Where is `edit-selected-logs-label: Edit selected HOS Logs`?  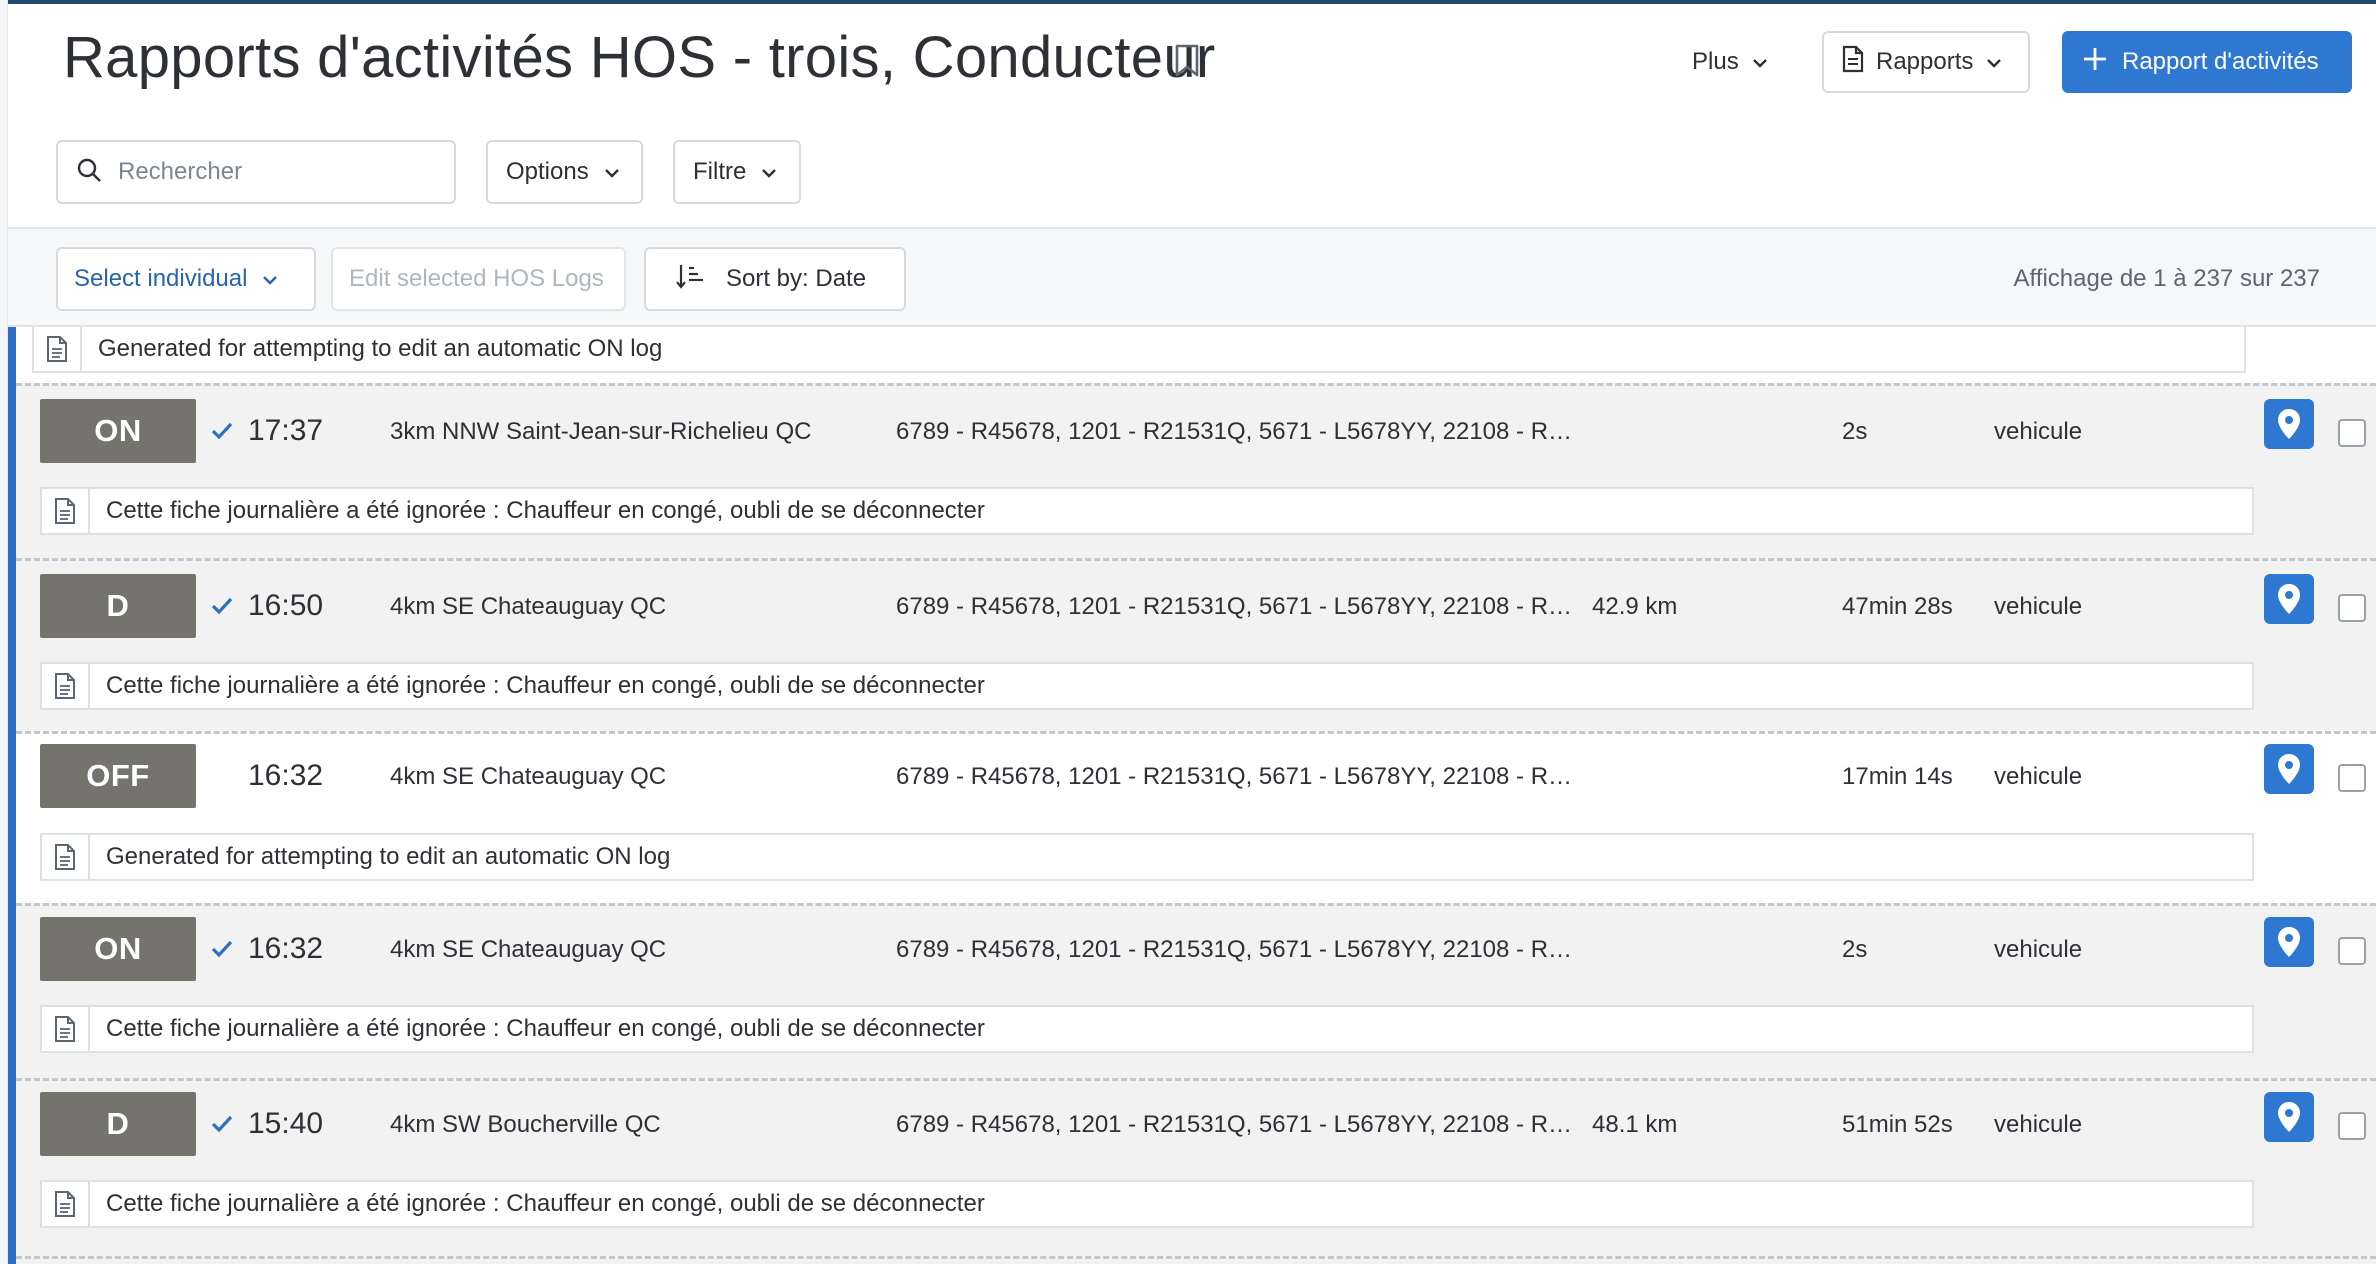 edit-selected-logs-label: Edit selected HOS Logs is located at coordinates (476, 278).